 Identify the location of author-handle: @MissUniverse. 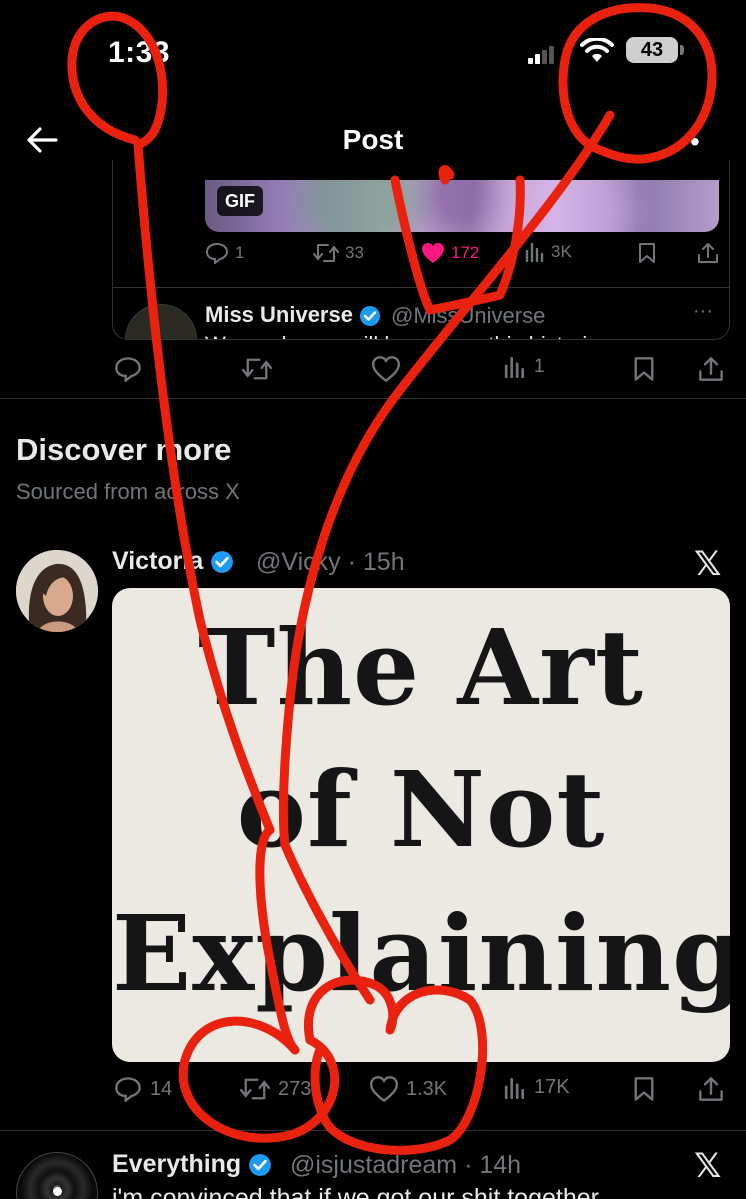
(468, 316).